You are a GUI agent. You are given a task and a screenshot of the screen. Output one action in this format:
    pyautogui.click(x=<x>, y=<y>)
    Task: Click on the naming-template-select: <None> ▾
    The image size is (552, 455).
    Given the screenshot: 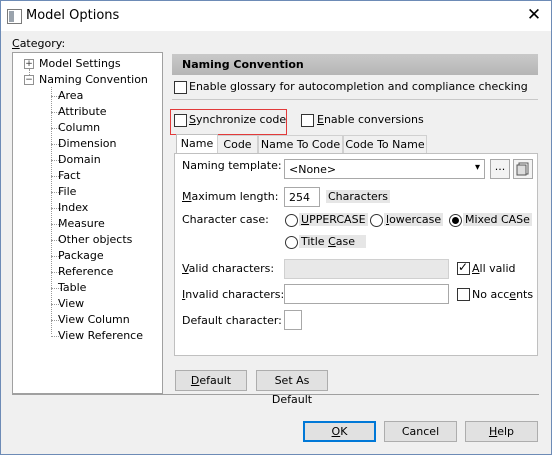 What is the action you would take?
    pyautogui.click(x=384, y=169)
    